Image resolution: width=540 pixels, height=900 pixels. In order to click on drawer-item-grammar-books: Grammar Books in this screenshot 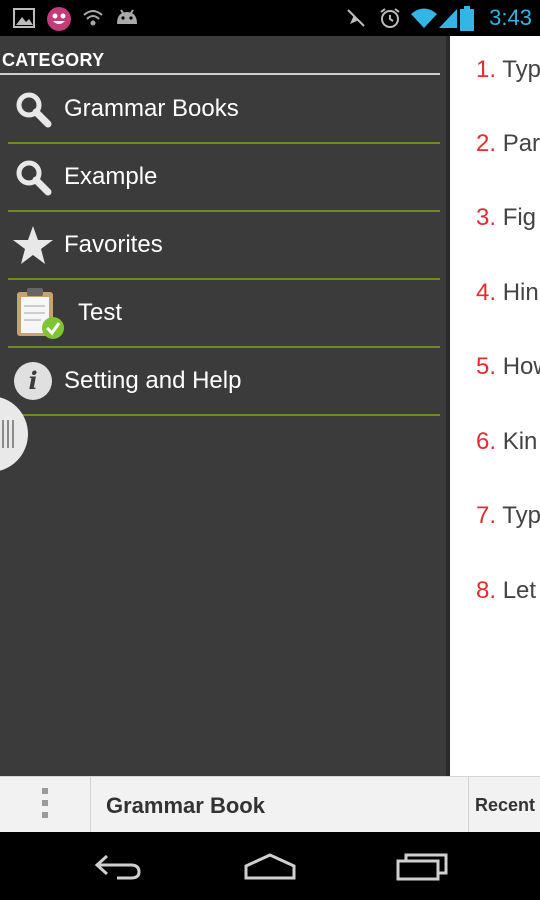, I will do `click(224, 109)`.